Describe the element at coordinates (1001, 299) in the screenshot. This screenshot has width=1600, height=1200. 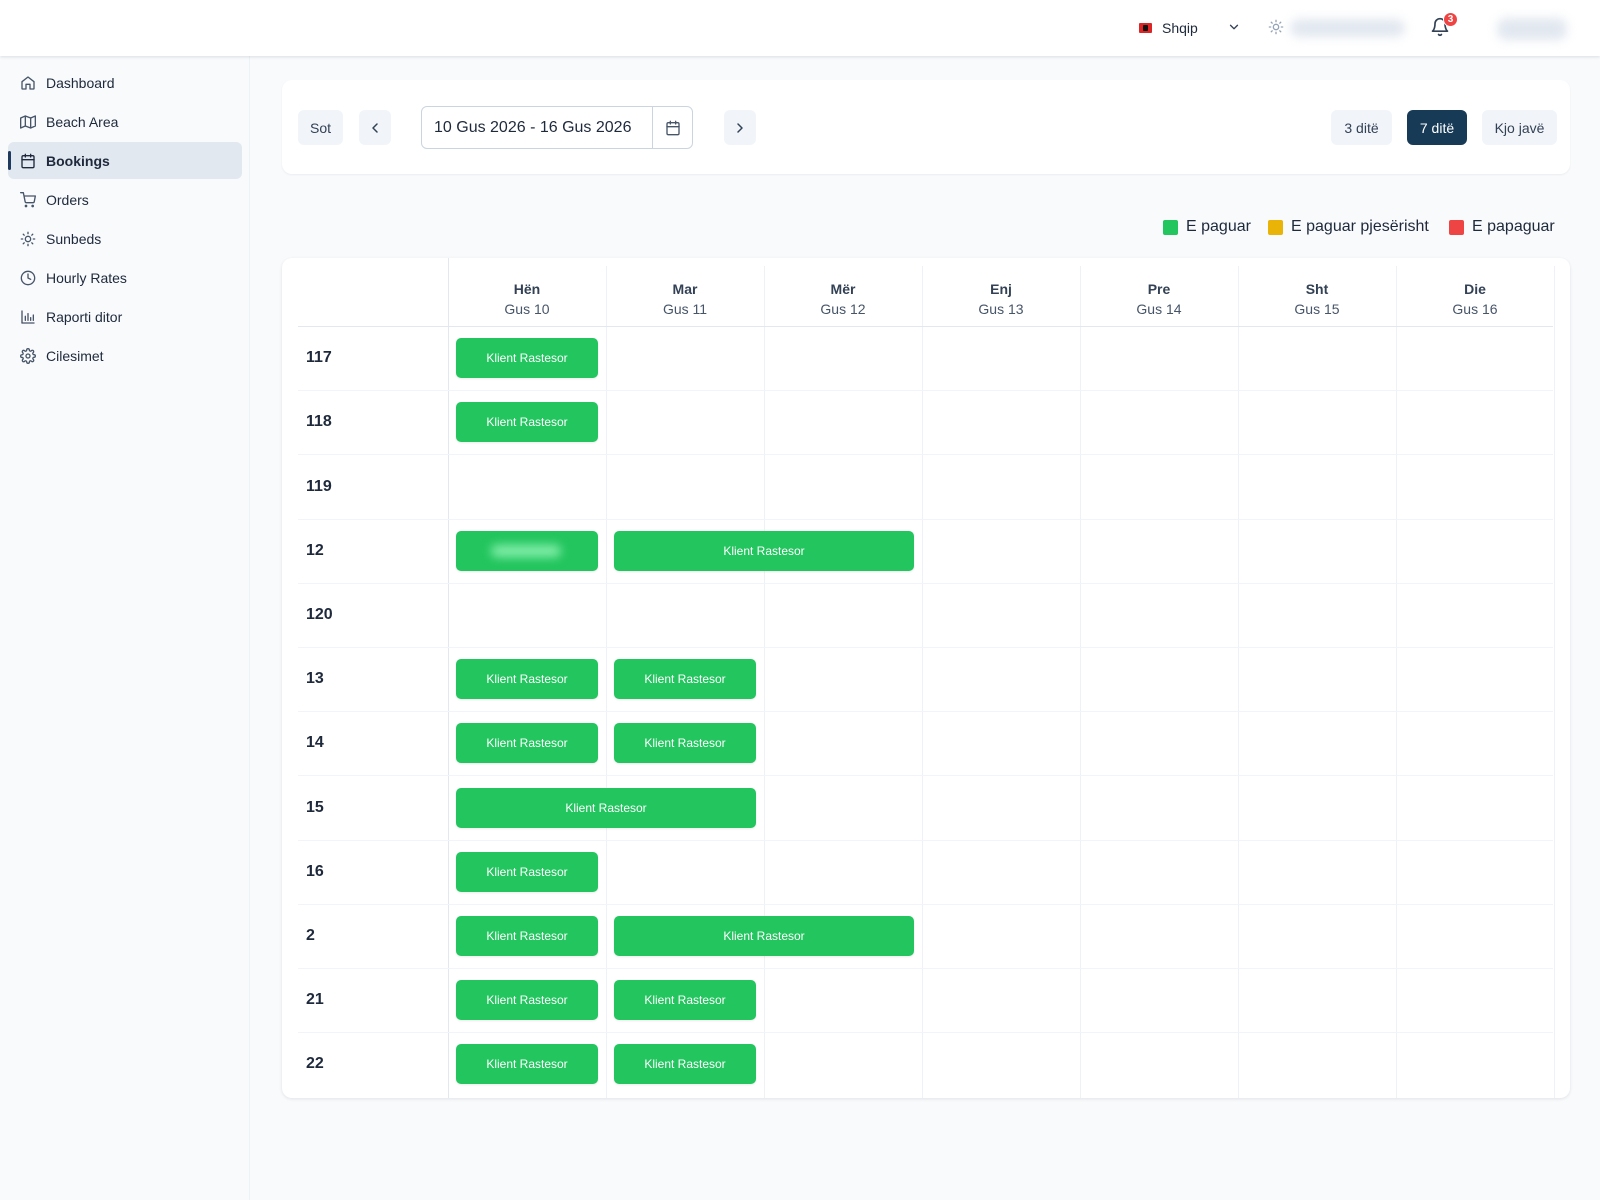
I see `day-header: Enj Gus 13` at that location.